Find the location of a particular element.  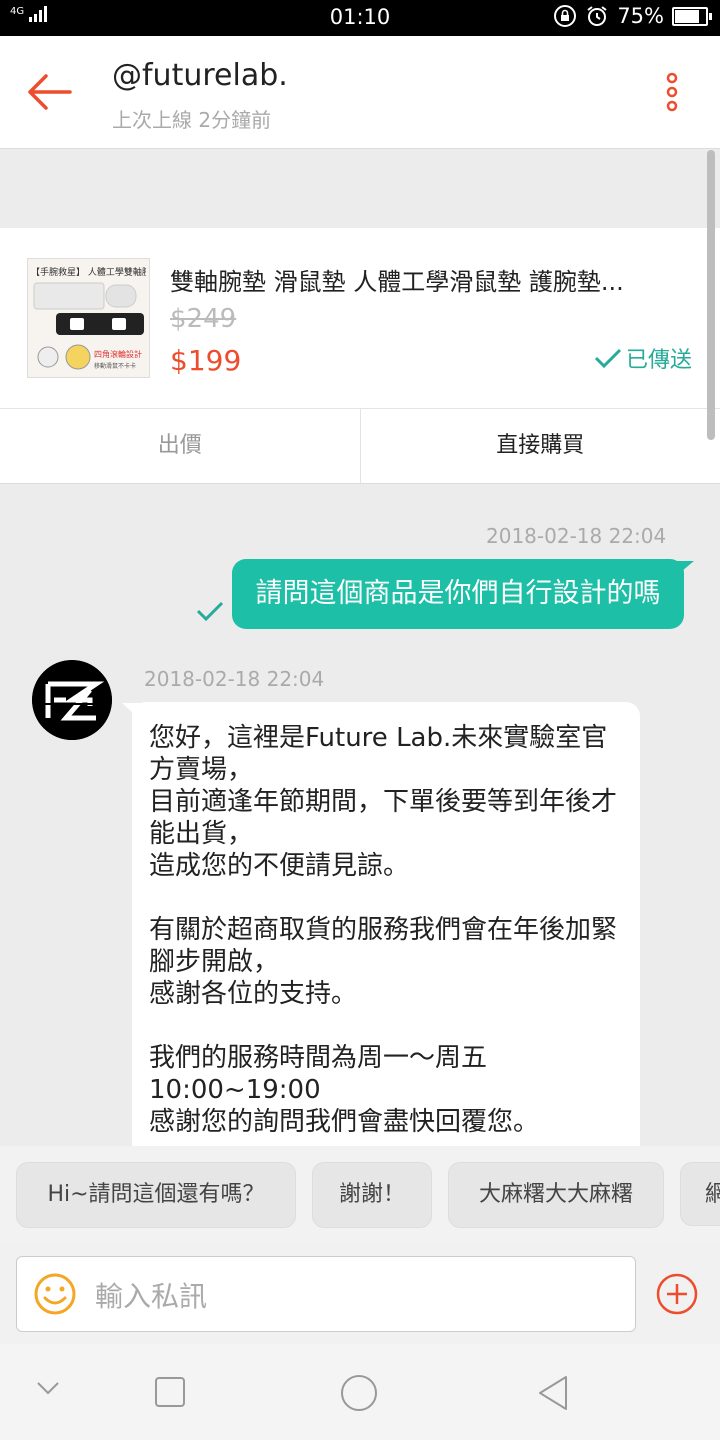

message-input-bar: 輸入私訊 is located at coordinates (360, 1294).